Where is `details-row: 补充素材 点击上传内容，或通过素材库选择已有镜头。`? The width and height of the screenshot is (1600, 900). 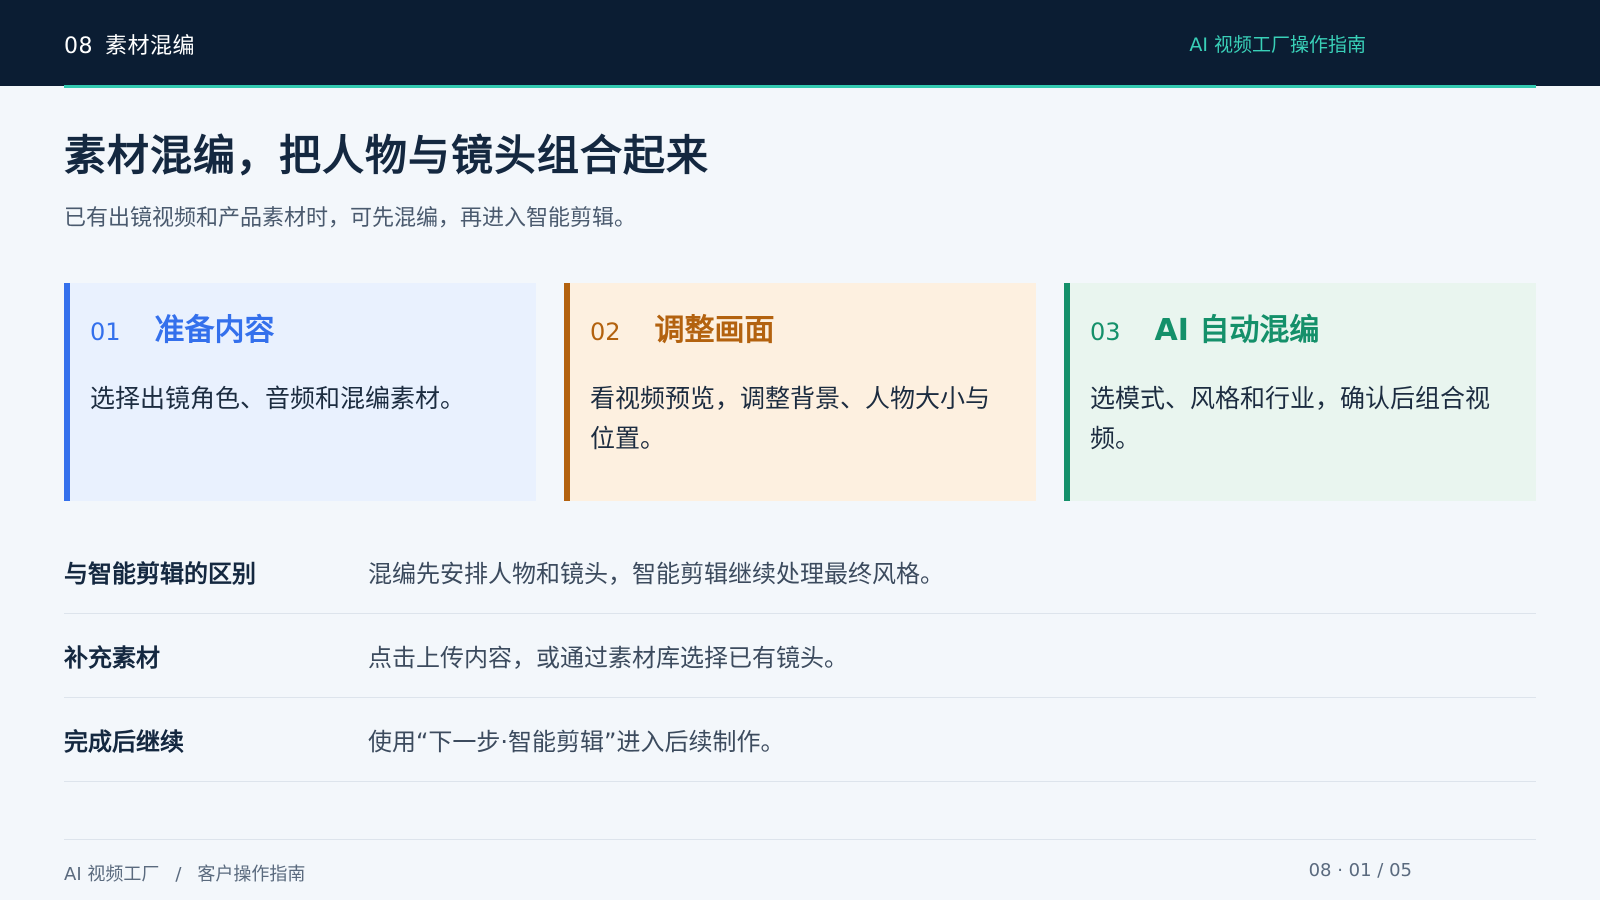 details-row: 补充素材 点击上传内容，或通过素材库选择已有镜头。 is located at coordinates (800, 656).